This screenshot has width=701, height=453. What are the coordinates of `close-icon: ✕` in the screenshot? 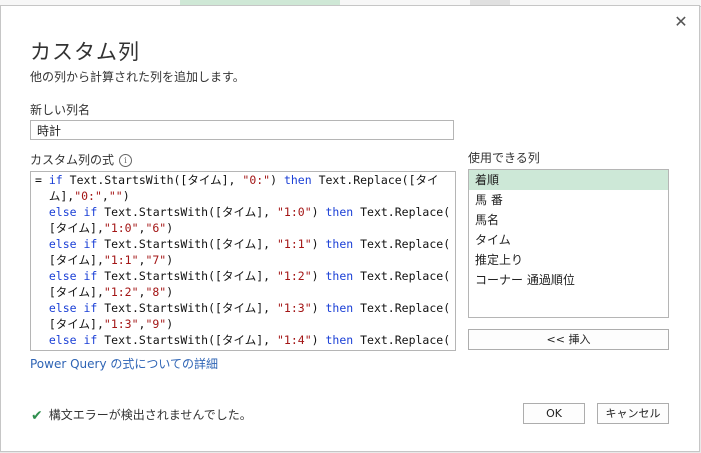 It's located at (681, 22).